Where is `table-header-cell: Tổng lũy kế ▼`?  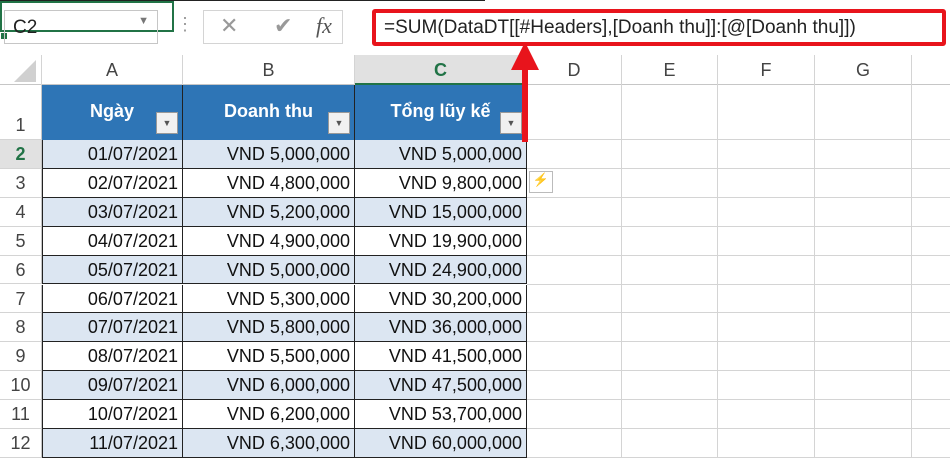
table-header-cell: Tổng lũy kế ▼ is located at coordinates (441, 112).